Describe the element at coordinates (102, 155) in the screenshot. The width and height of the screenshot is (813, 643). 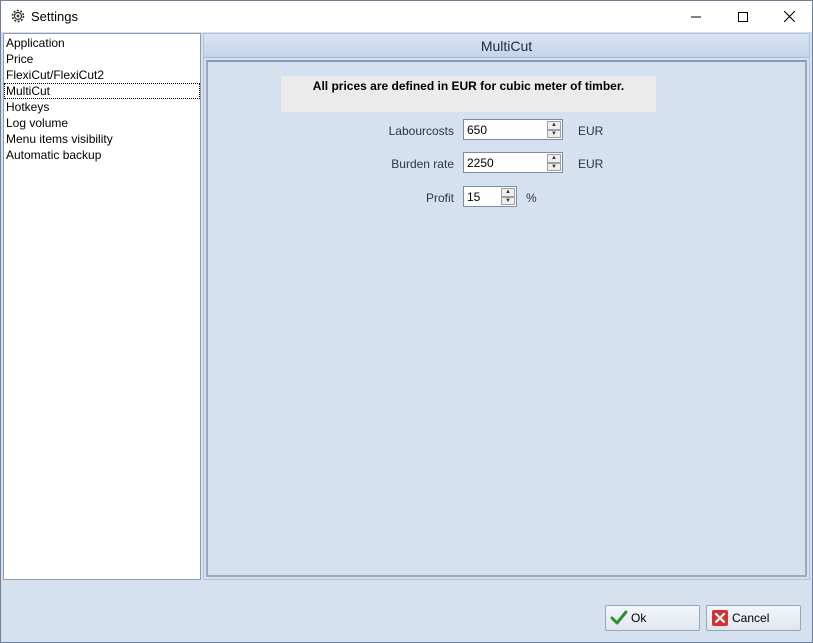
I see `nav-item-automatic-backup: Automatic backup` at that location.